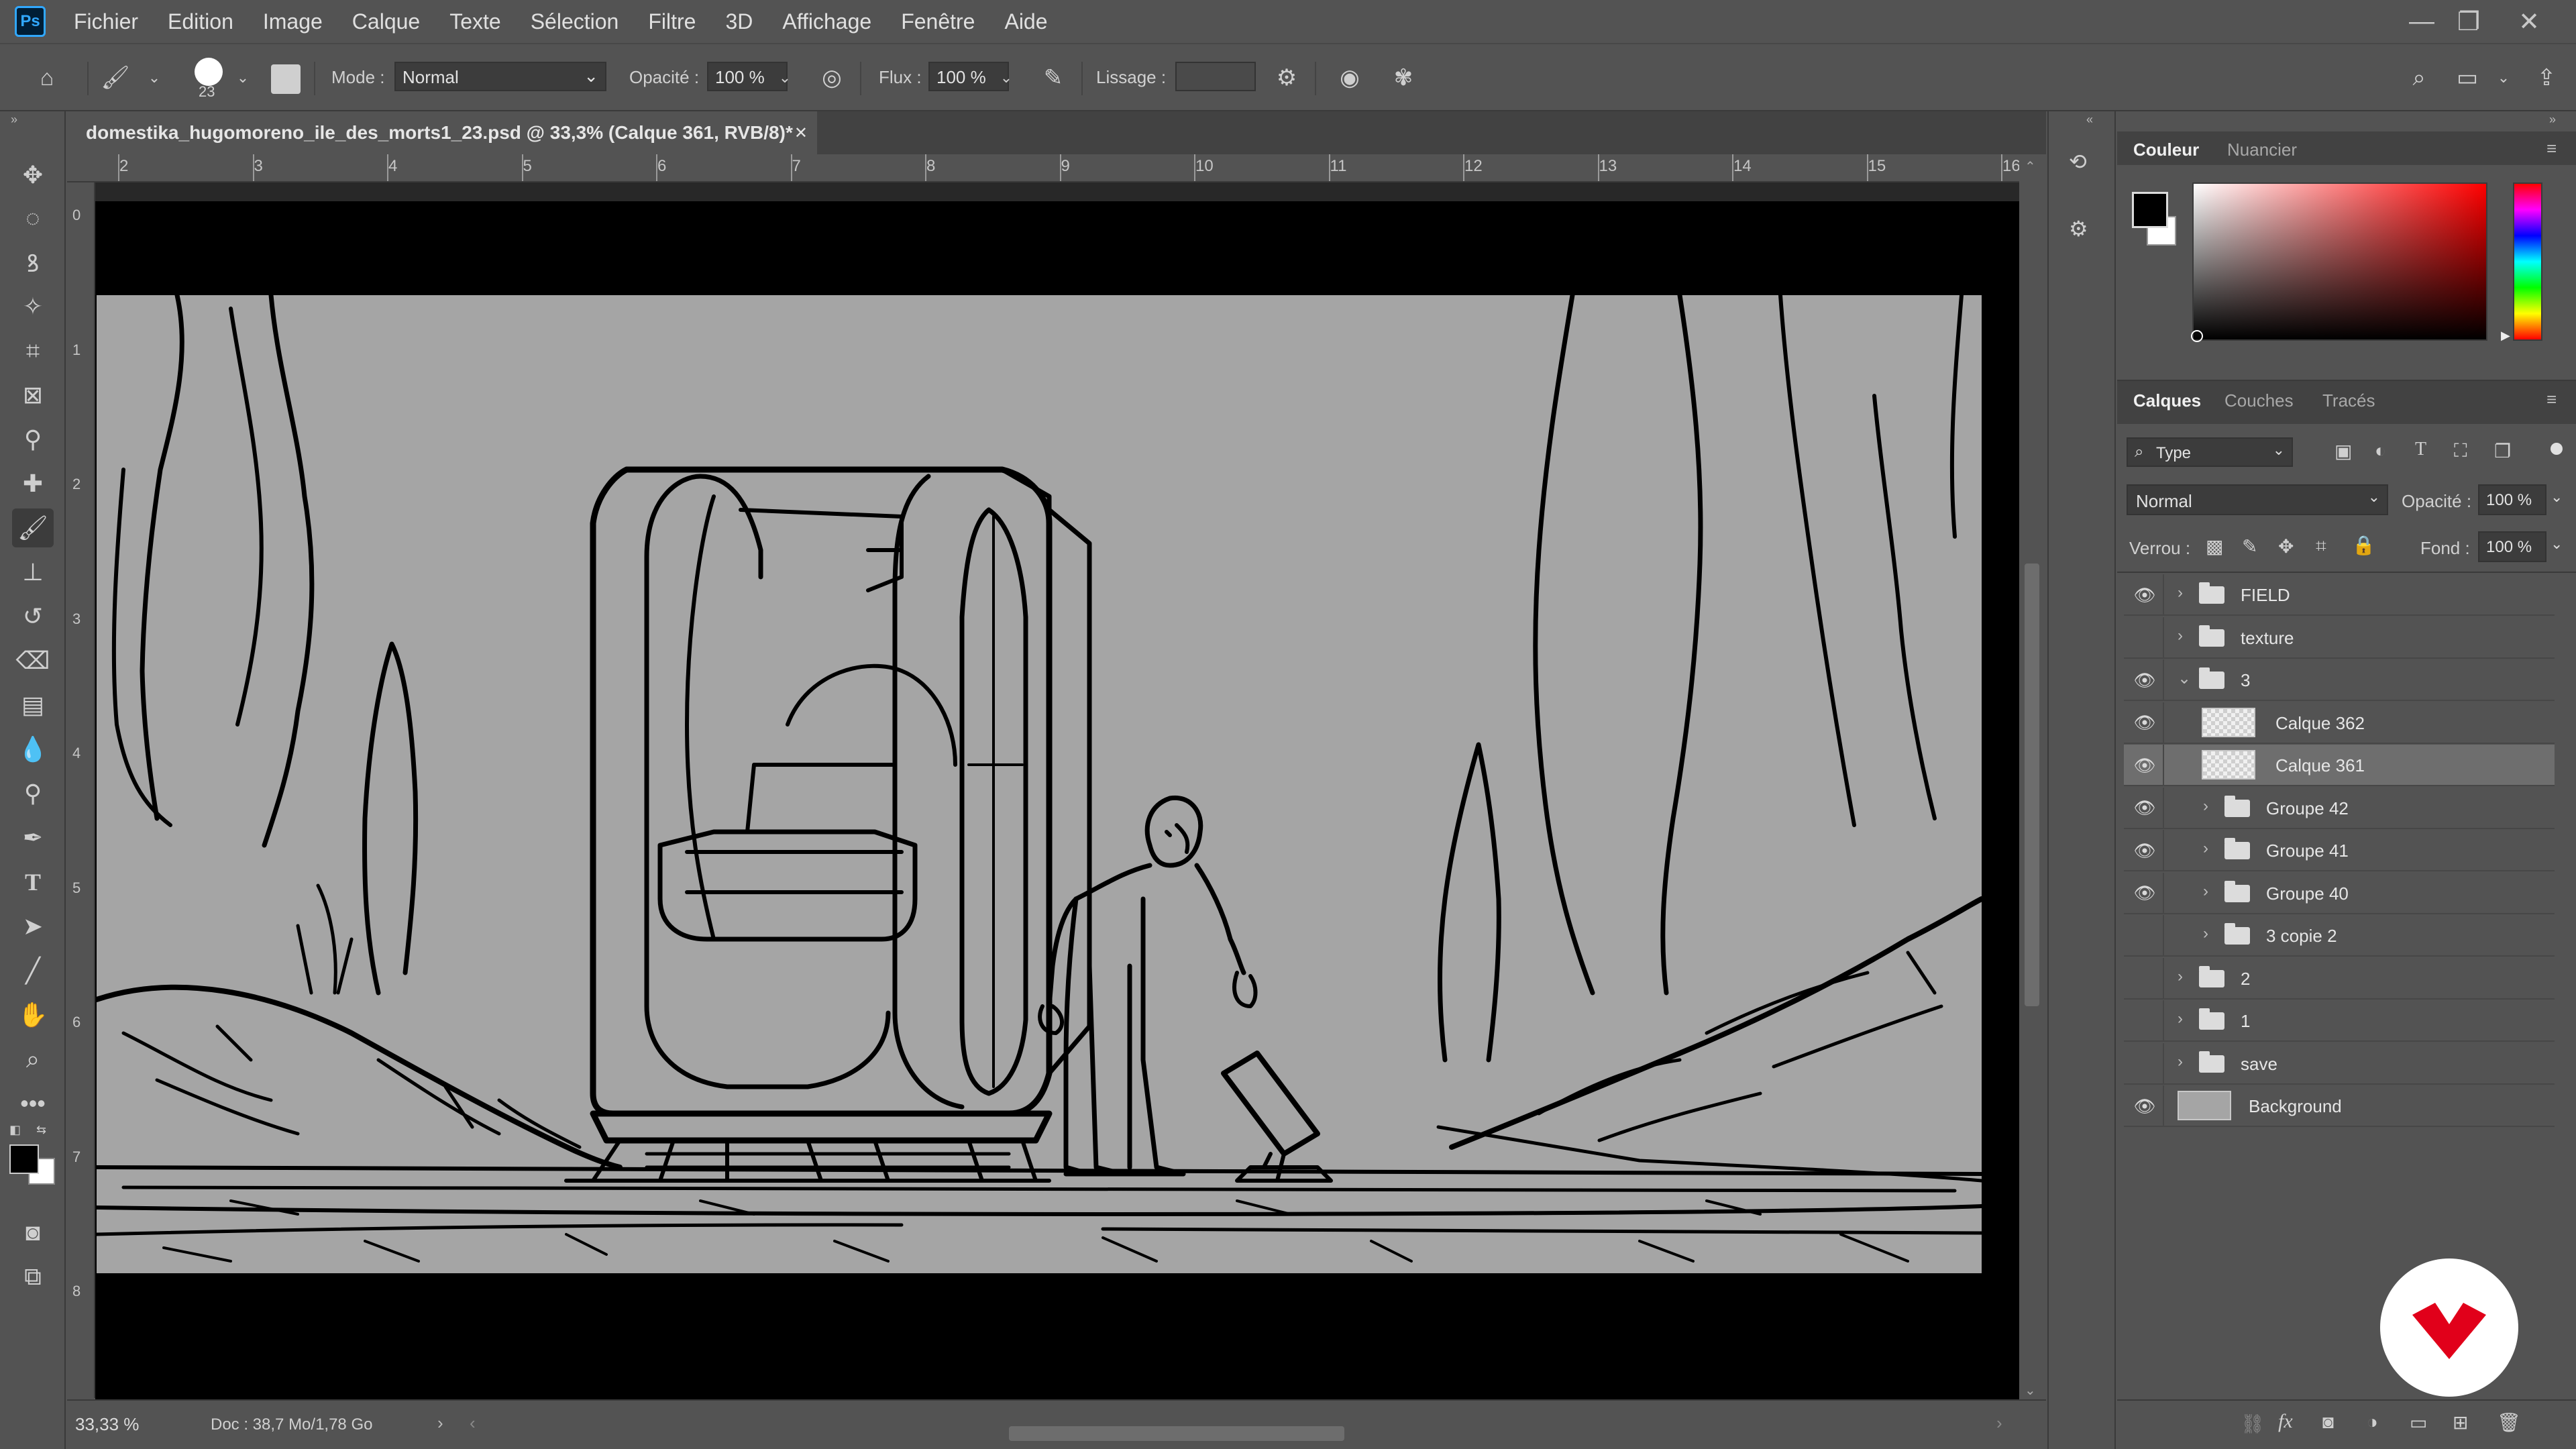  Describe the element at coordinates (2082, 162) in the screenshot. I see `history-panel-icon: ⟲` at that location.